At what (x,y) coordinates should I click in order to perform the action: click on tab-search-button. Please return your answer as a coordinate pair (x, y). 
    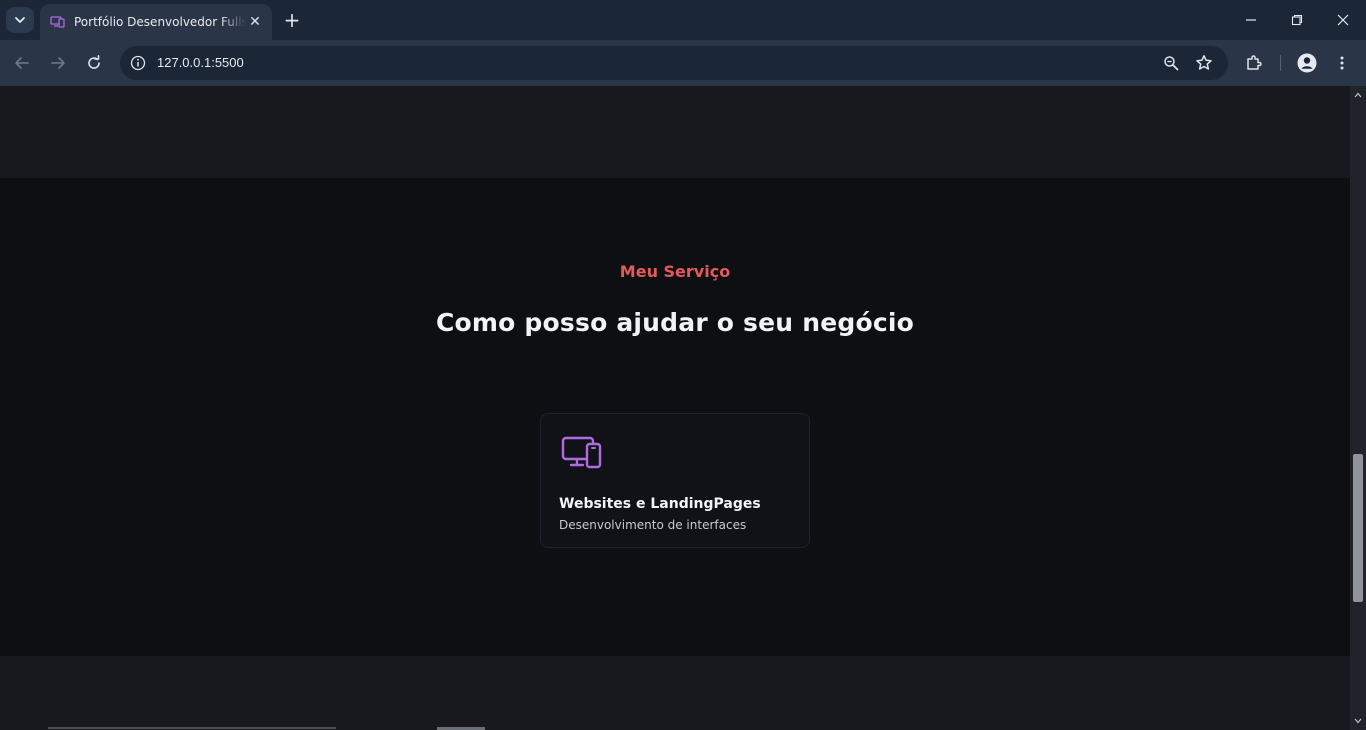
    Looking at the image, I should click on (20, 20).